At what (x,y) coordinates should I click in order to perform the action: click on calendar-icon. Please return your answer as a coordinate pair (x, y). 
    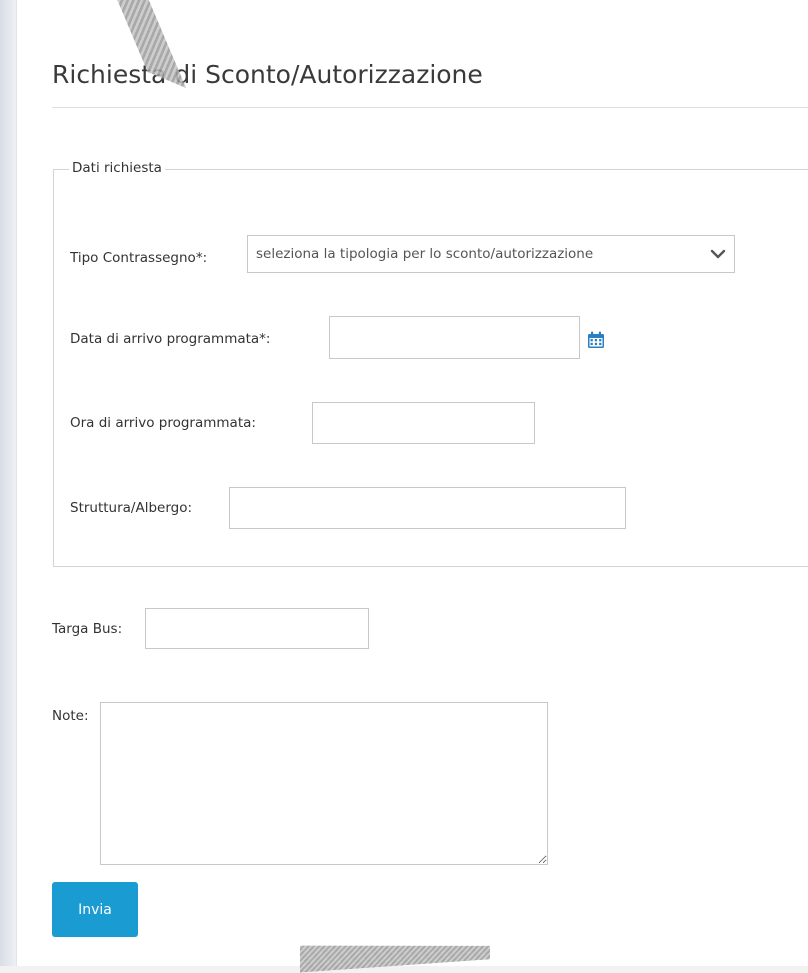
    Looking at the image, I should click on (596, 340).